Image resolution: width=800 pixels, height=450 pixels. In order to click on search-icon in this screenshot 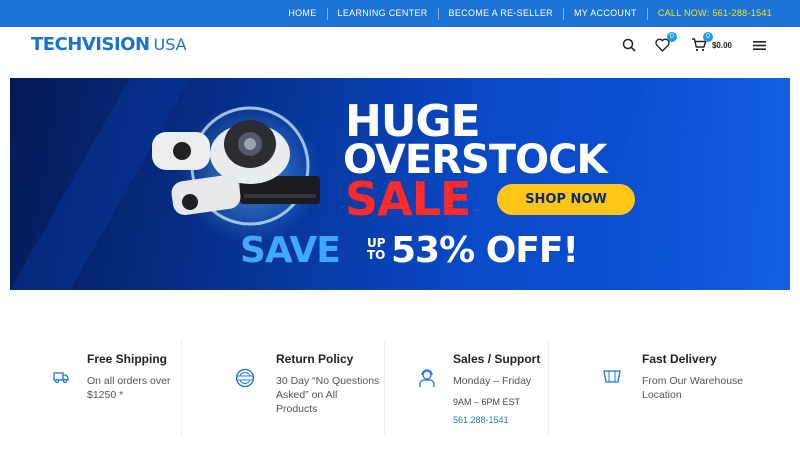, I will do `click(629, 45)`.